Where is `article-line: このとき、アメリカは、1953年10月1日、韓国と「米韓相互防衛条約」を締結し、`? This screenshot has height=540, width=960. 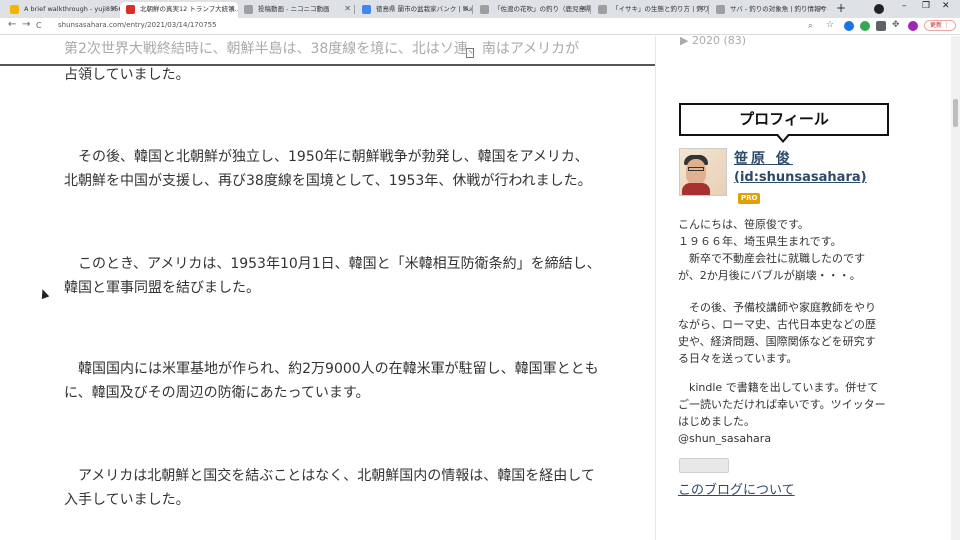
article-line: このとき、アメリカは、1953年10月1日、韓国と「米韓相互防衛条約」を締結し、 is located at coordinates (332, 264).